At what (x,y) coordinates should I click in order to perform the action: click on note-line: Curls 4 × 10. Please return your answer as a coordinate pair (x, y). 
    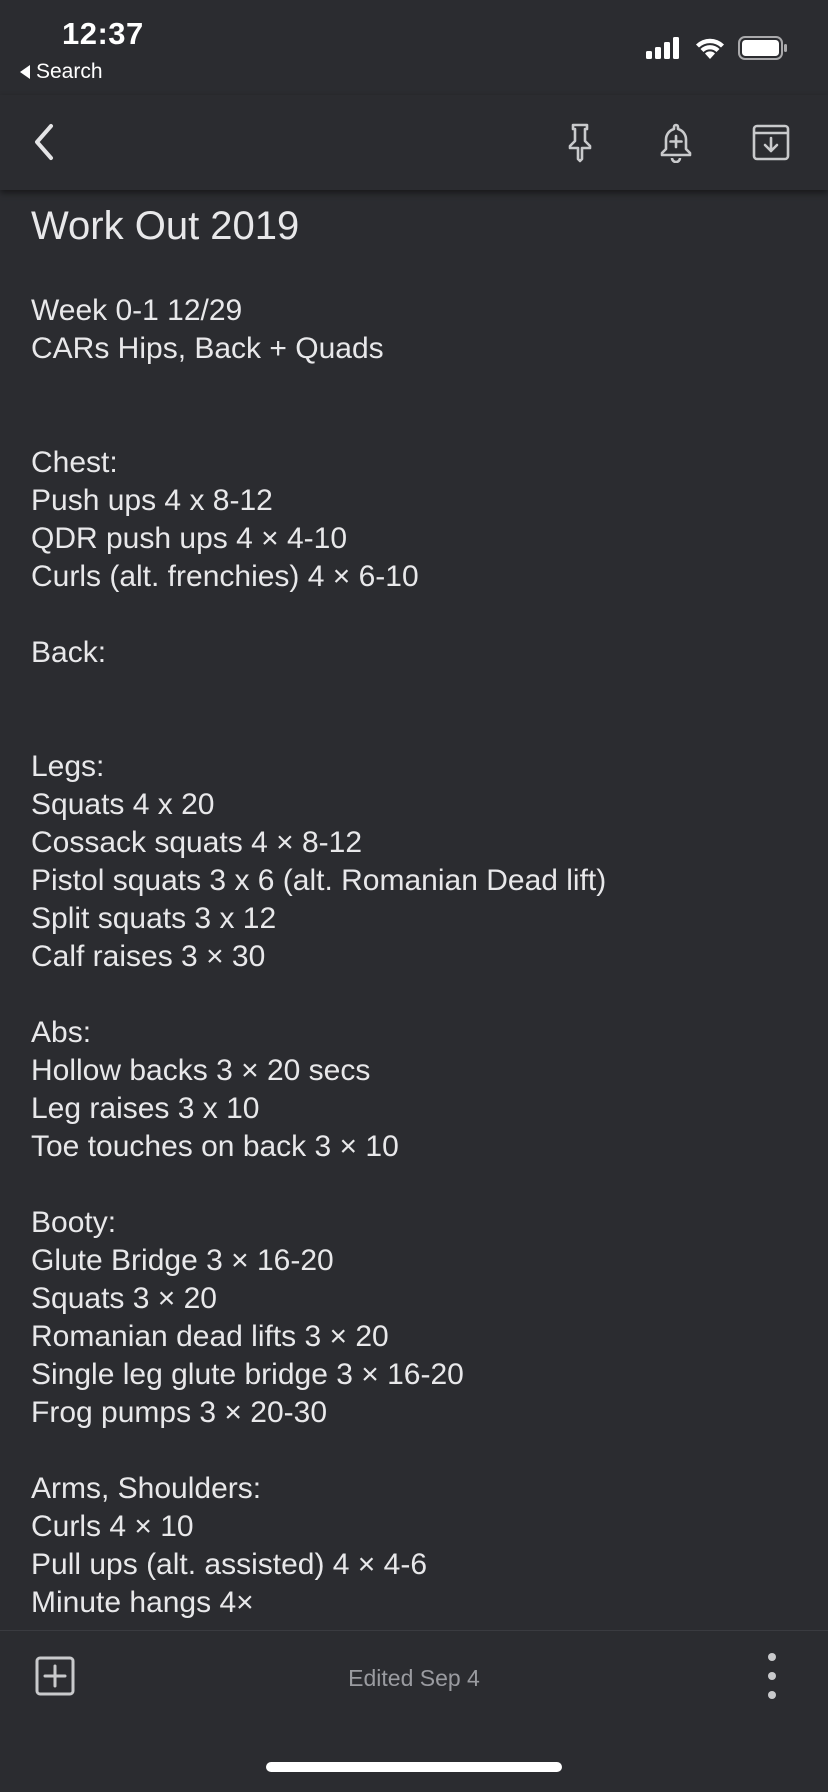
    Looking at the image, I should click on (112, 1526).